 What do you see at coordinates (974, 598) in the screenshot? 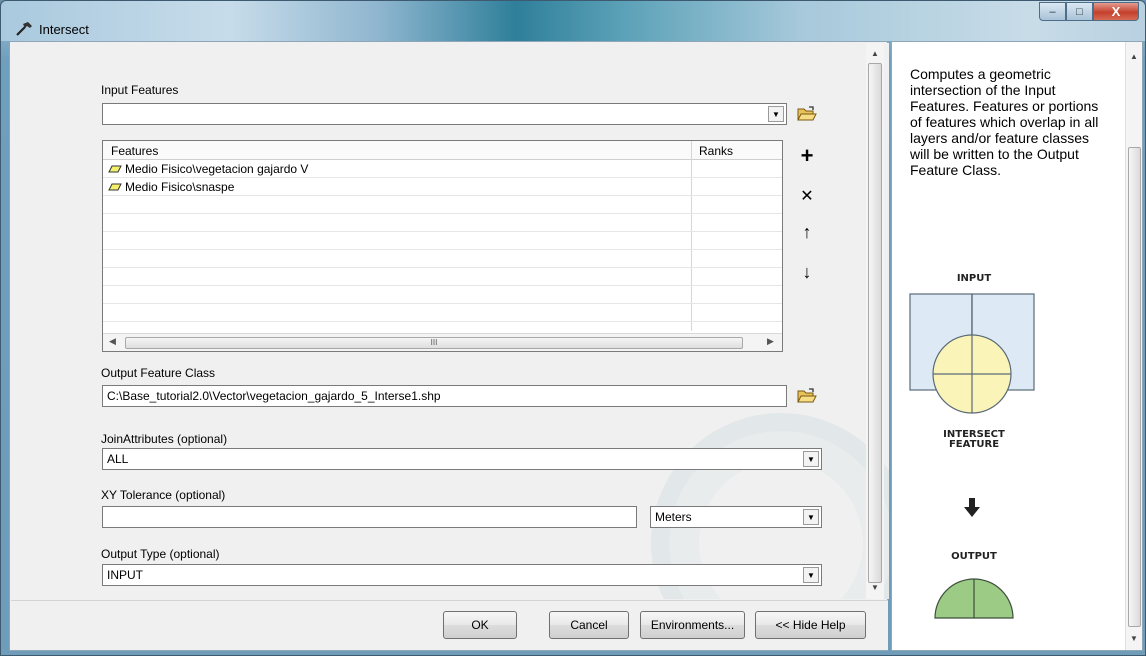
I see `output-diagram` at bounding box center [974, 598].